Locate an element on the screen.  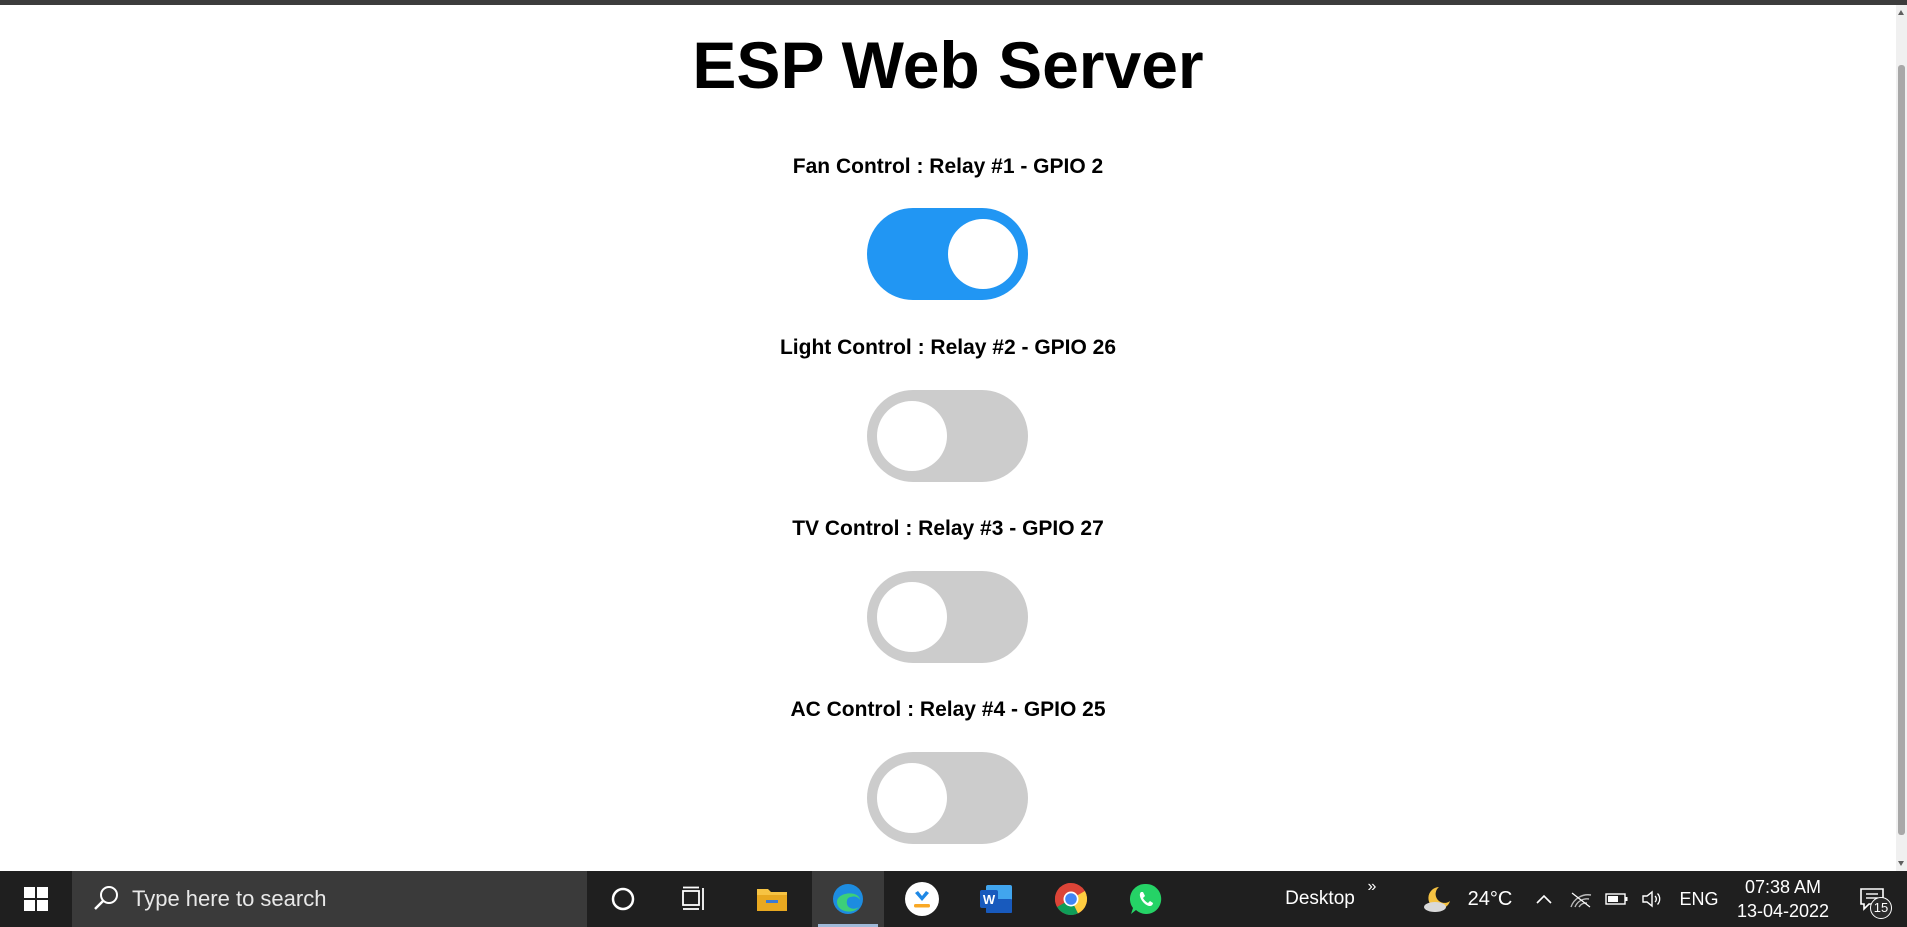
start-button is located at coordinates (36, 899).